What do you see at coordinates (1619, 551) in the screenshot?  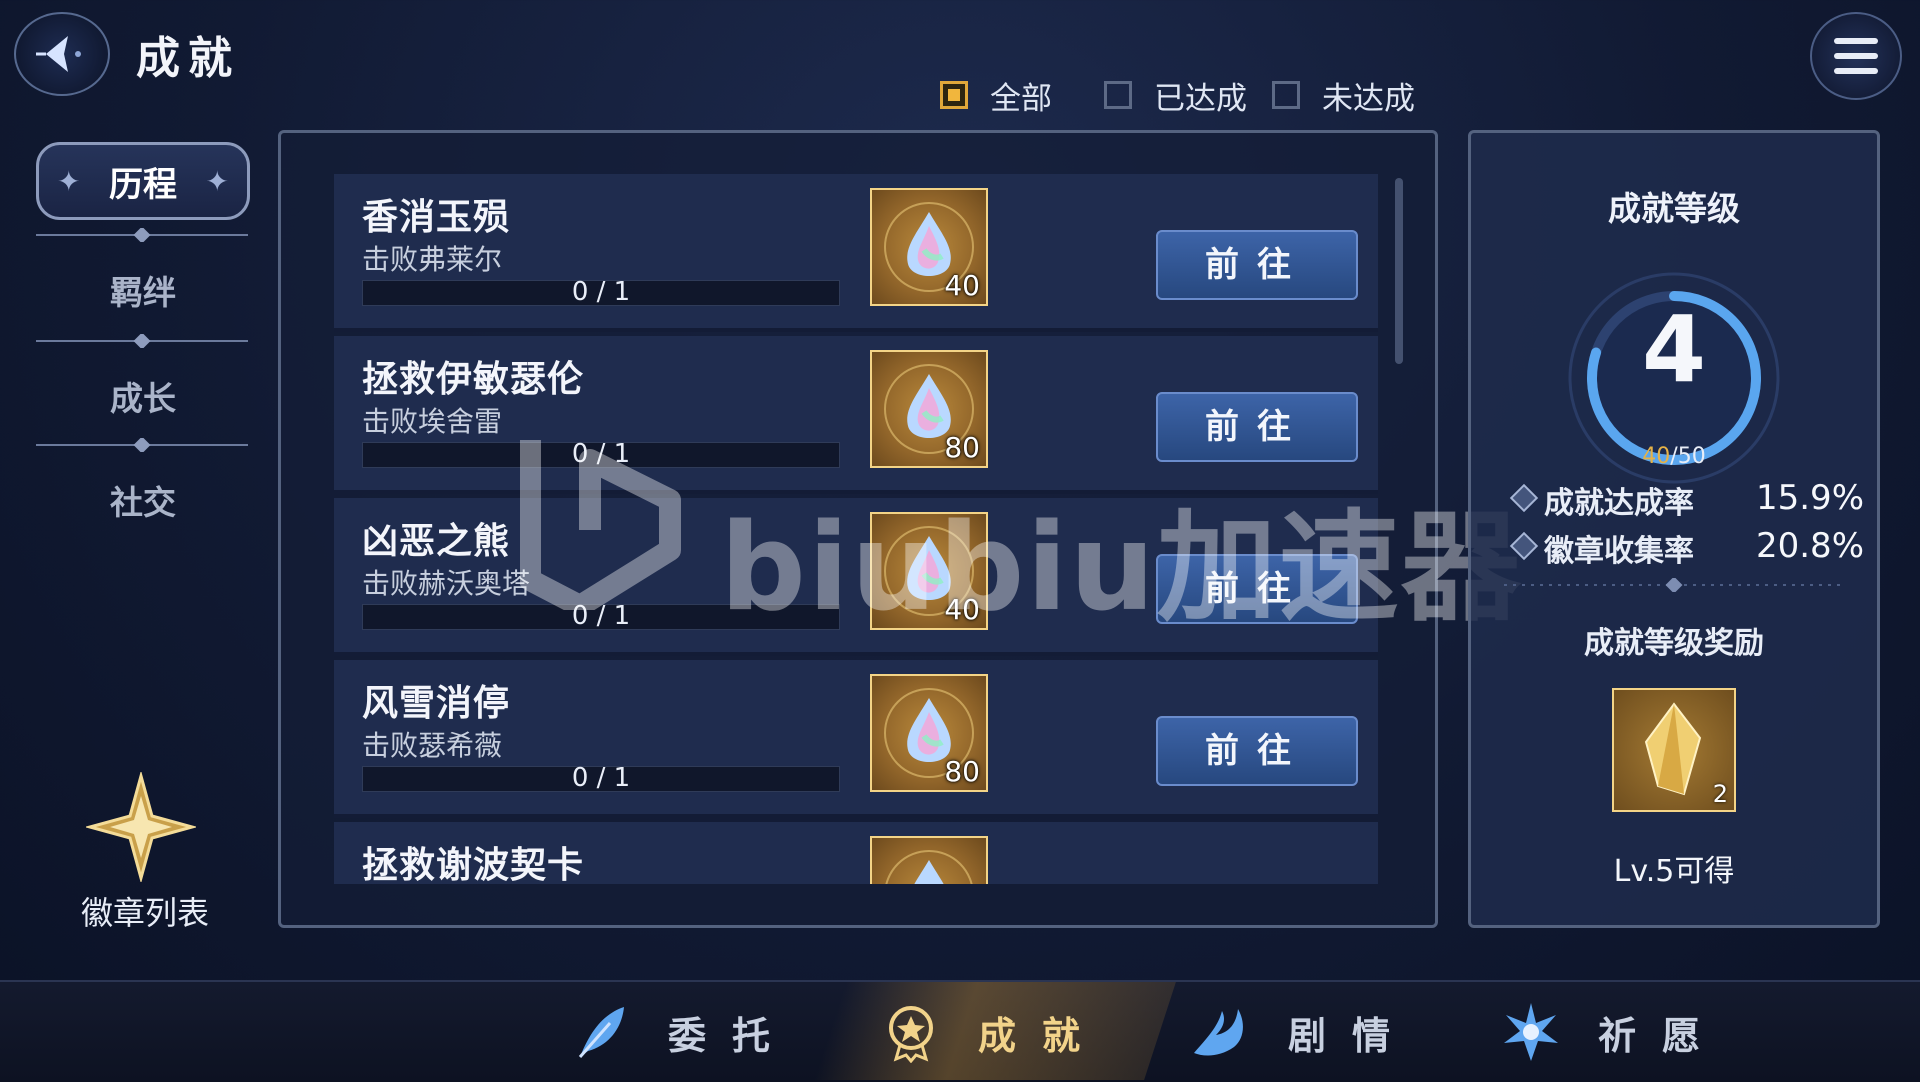 I see `stat-label: 徽章收集率` at bounding box center [1619, 551].